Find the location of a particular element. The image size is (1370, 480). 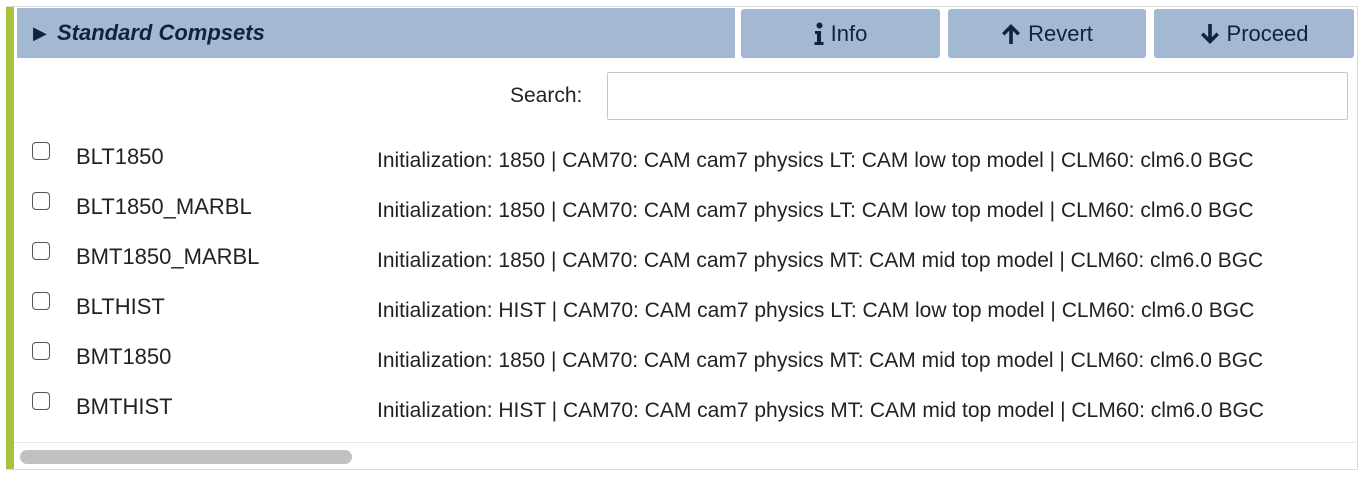

info-button-label: Info is located at coordinates (849, 33).